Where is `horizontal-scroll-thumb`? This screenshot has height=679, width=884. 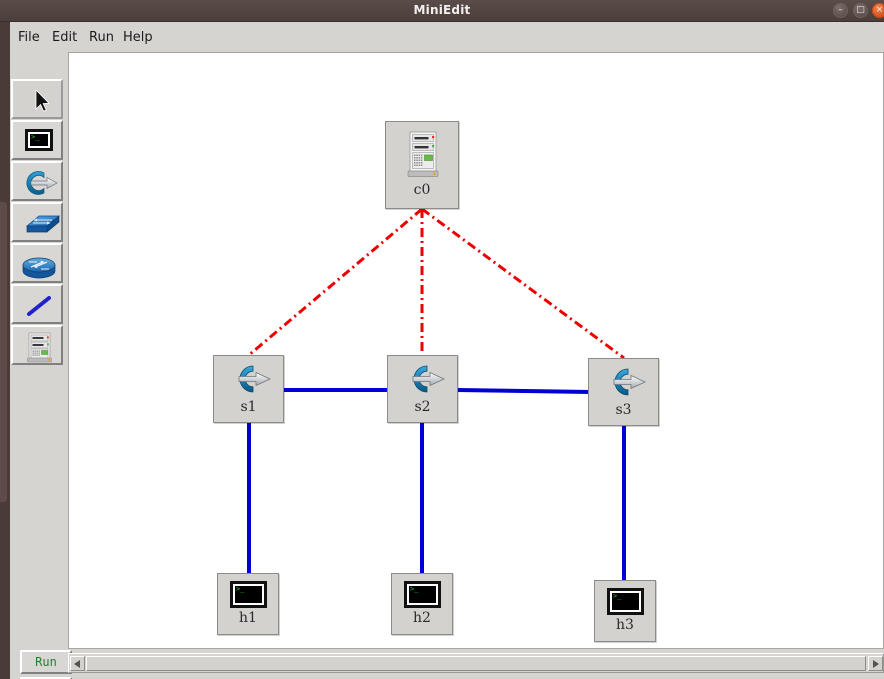 horizontal-scroll-thumb is located at coordinates (476, 663).